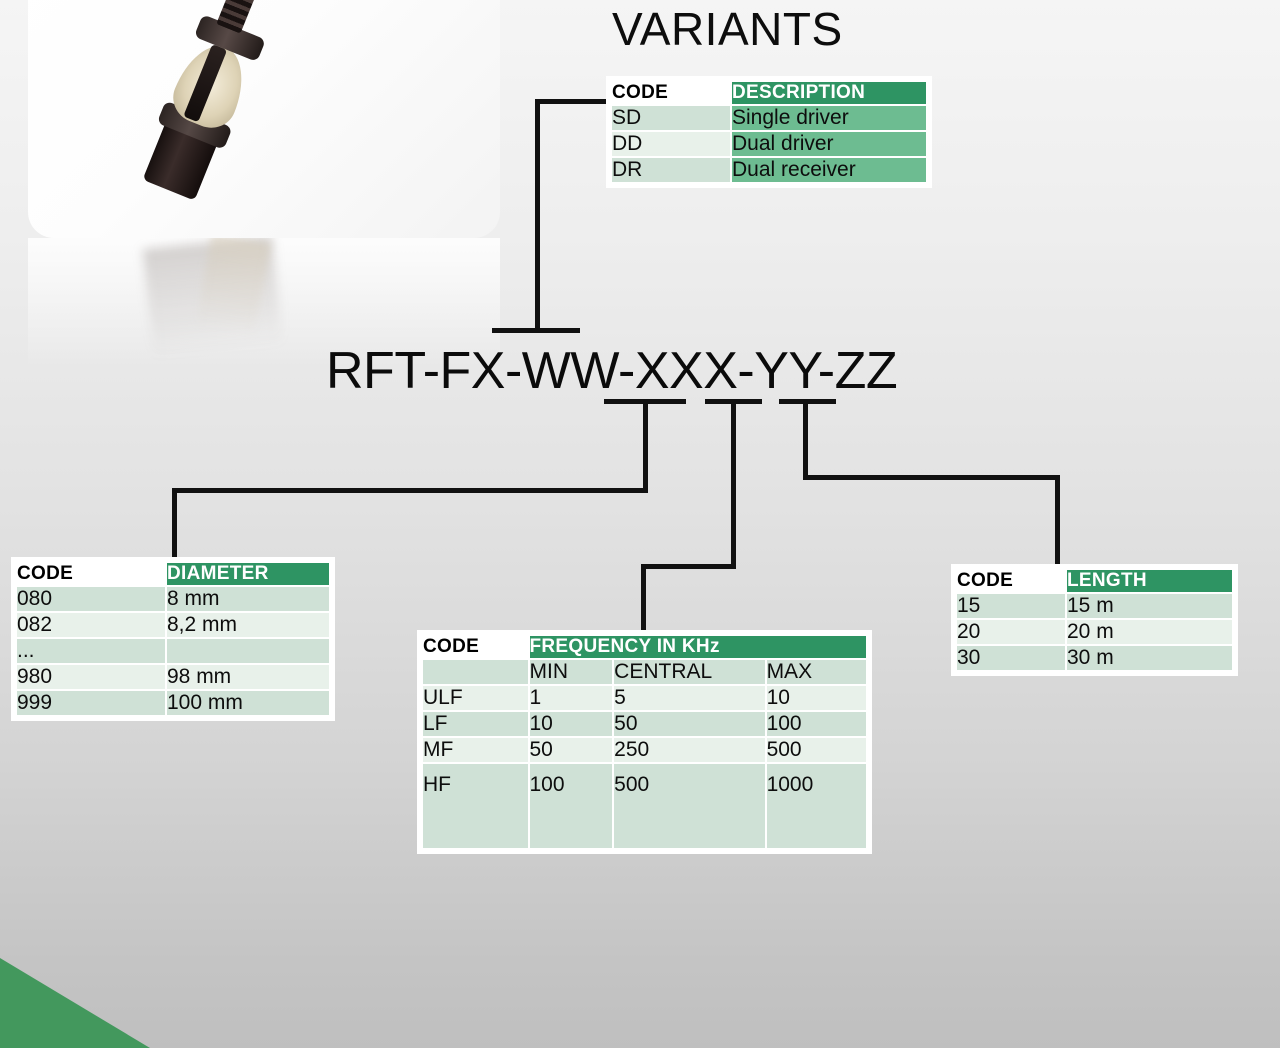 The width and height of the screenshot is (1280, 1048). Describe the element at coordinates (829, 93) in the screenshot. I see `header-description: DESCRIPTION` at that location.